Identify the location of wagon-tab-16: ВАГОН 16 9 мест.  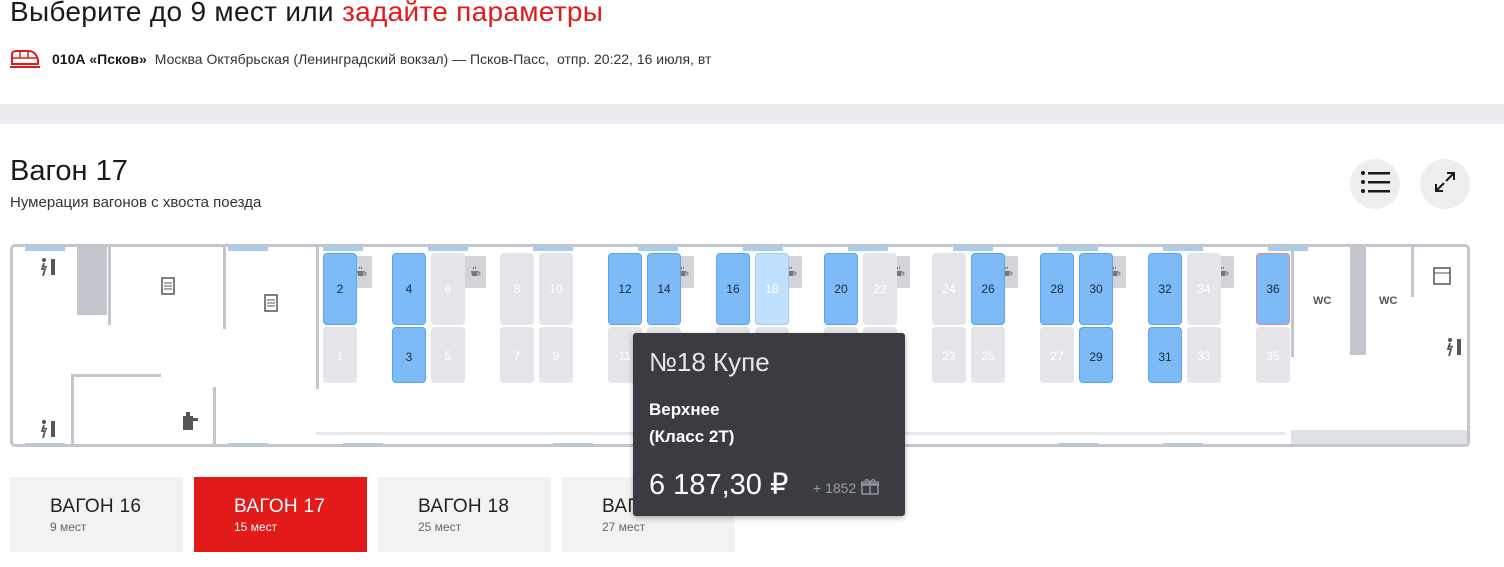
(96, 514).